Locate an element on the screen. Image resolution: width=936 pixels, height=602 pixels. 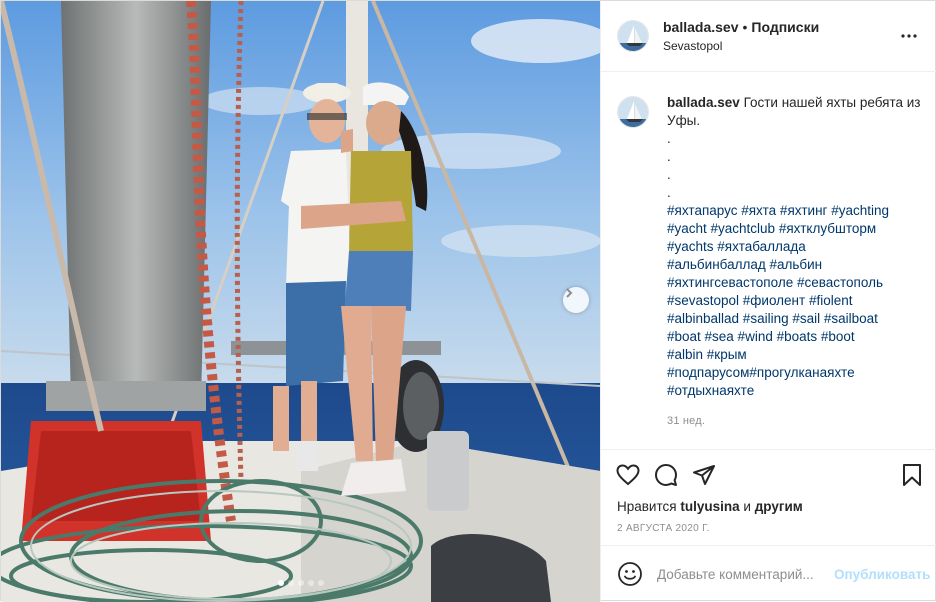
hashtag-line: #яхтингсевастополе #севастополь is located at coordinates (794, 283).